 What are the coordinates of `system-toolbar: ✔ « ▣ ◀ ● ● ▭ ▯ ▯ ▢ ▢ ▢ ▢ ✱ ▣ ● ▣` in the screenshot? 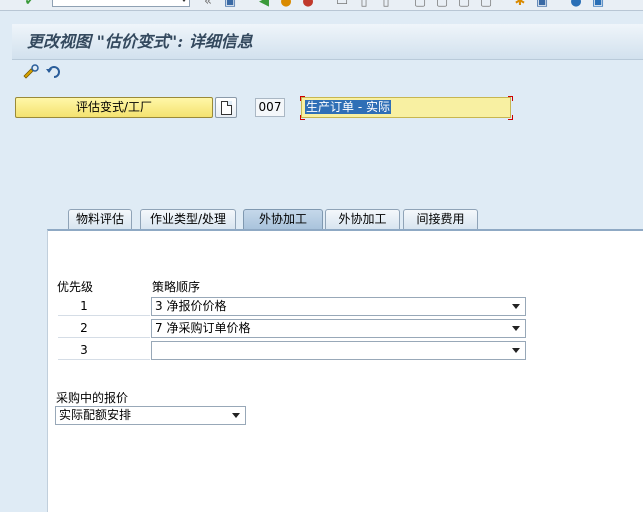 It's located at (321, 5).